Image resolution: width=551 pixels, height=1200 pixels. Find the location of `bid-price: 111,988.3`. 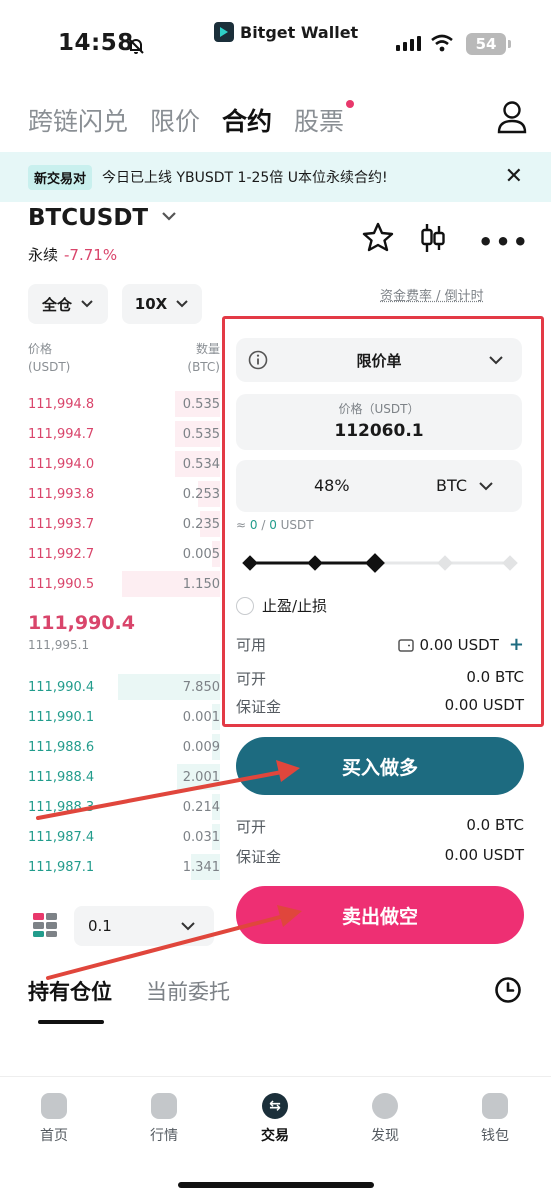

bid-price: 111,988.3 is located at coordinates (61, 807).